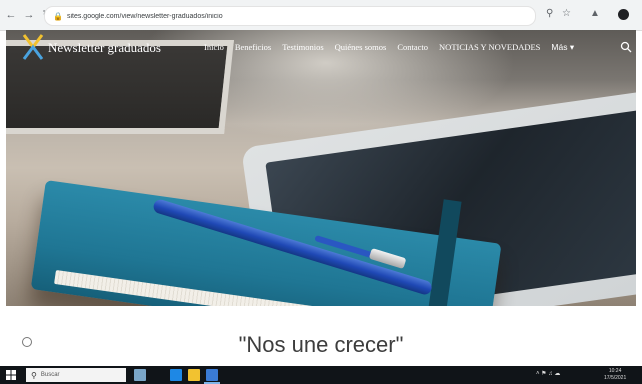  Describe the element at coordinates (361, 47) in the screenshot. I see `nav-item-quienes-somos: Quiénes somos` at that location.